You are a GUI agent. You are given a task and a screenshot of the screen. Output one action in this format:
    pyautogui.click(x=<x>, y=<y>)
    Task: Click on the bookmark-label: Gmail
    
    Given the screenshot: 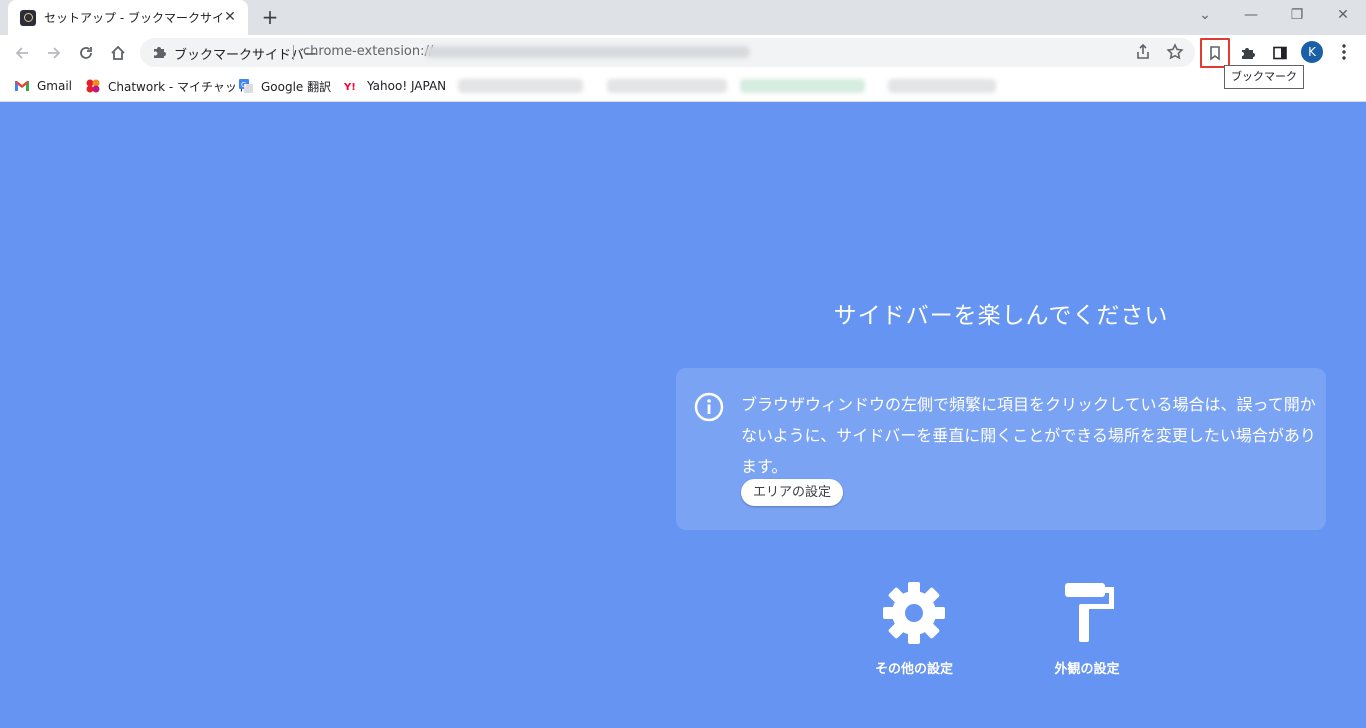 What is the action you would take?
    pyautogui.click(x=55, y=86)
    